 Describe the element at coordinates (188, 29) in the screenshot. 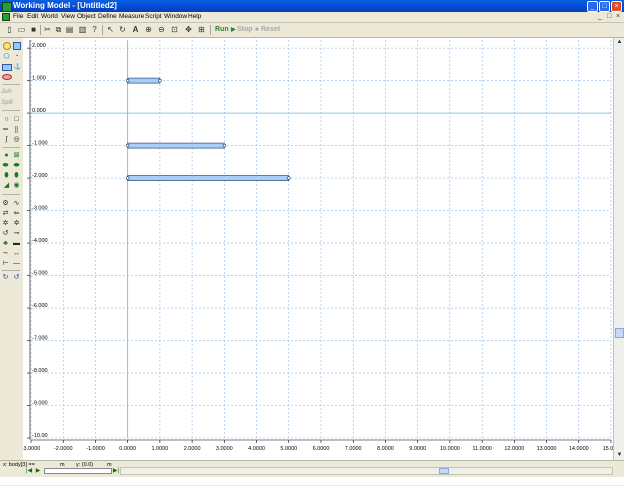

I see `pan-icon: ✥` at that location.